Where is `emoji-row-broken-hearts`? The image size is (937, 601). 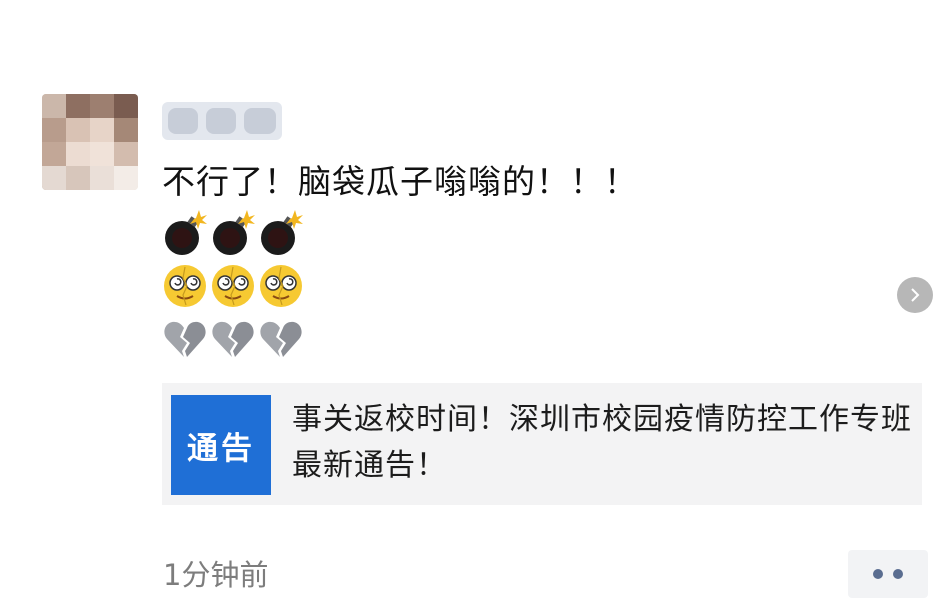
emoji-row-broken-hearts is located at coordinates (237, 339).